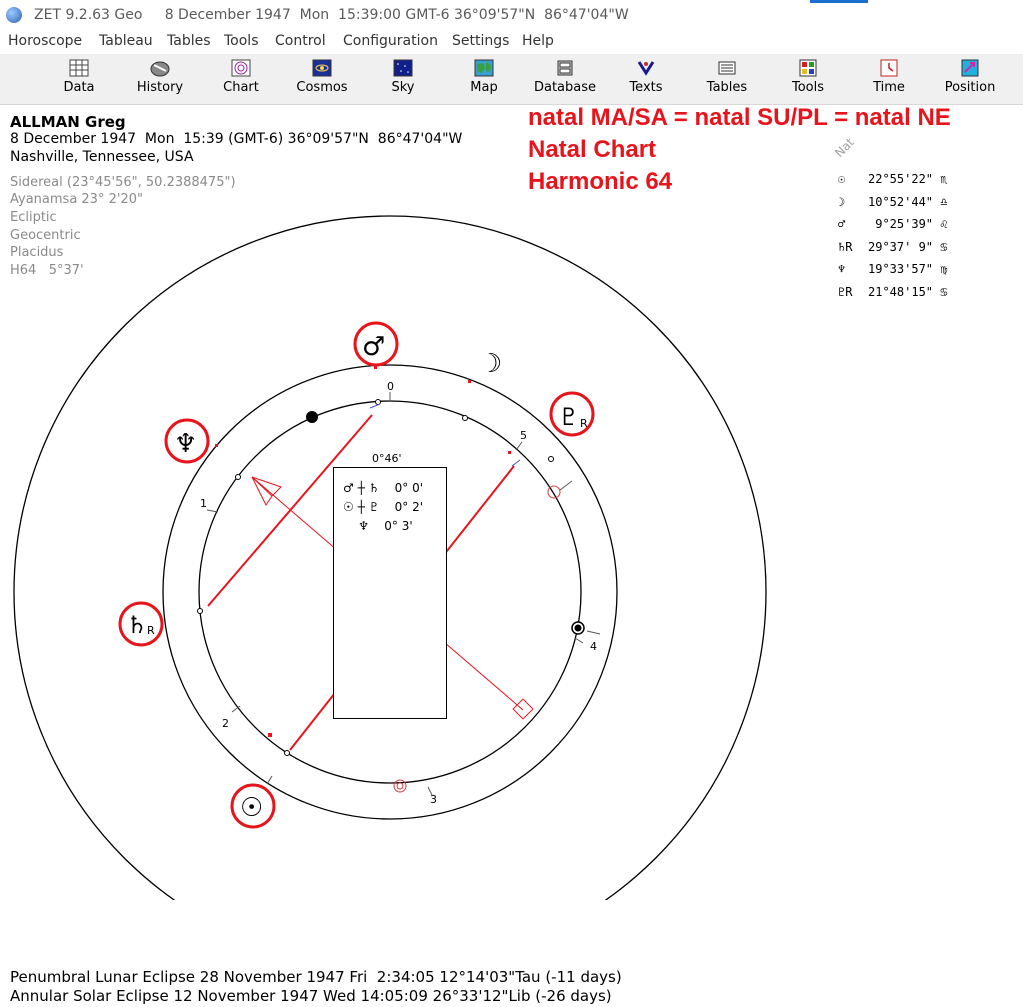  I want to click on database-icon, so click(565, 68).